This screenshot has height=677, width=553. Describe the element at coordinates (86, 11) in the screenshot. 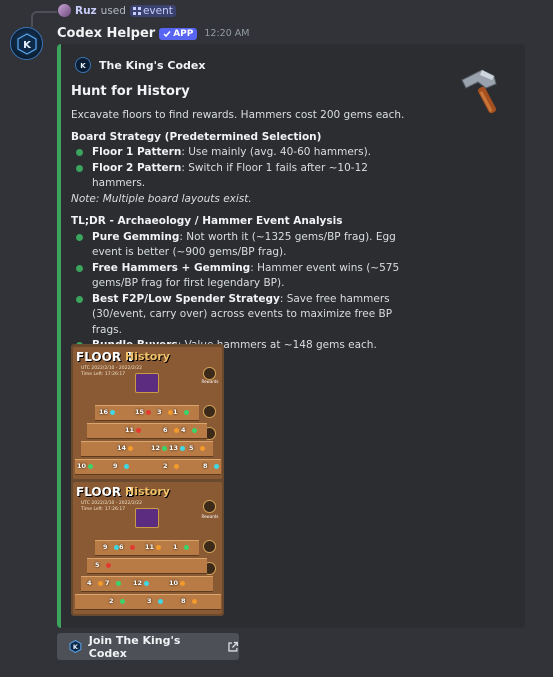

I see `reply-username: Ruz` at that location.